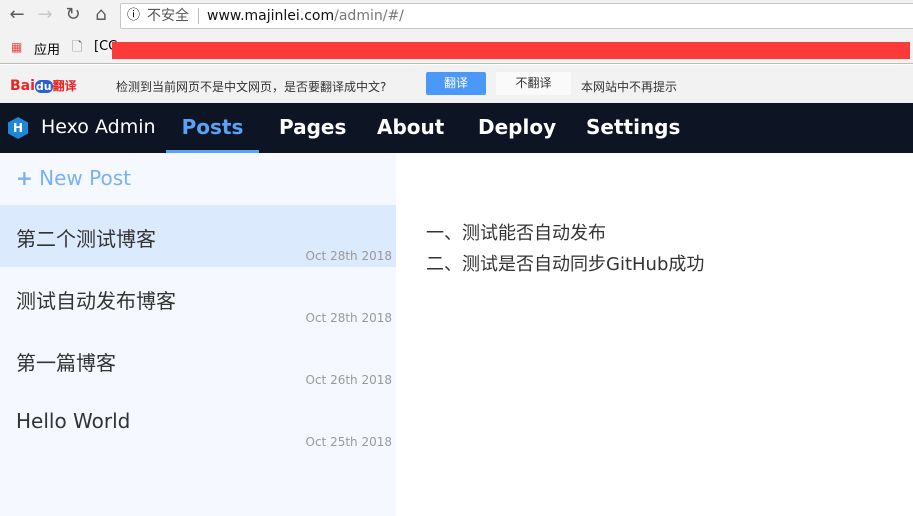 Image resolution: width=913 pixels, height=516 pixels. Describe the element at coordinates (349, 380) in the screenshot. I see `post-date: Oct 26th 2018` at that location.